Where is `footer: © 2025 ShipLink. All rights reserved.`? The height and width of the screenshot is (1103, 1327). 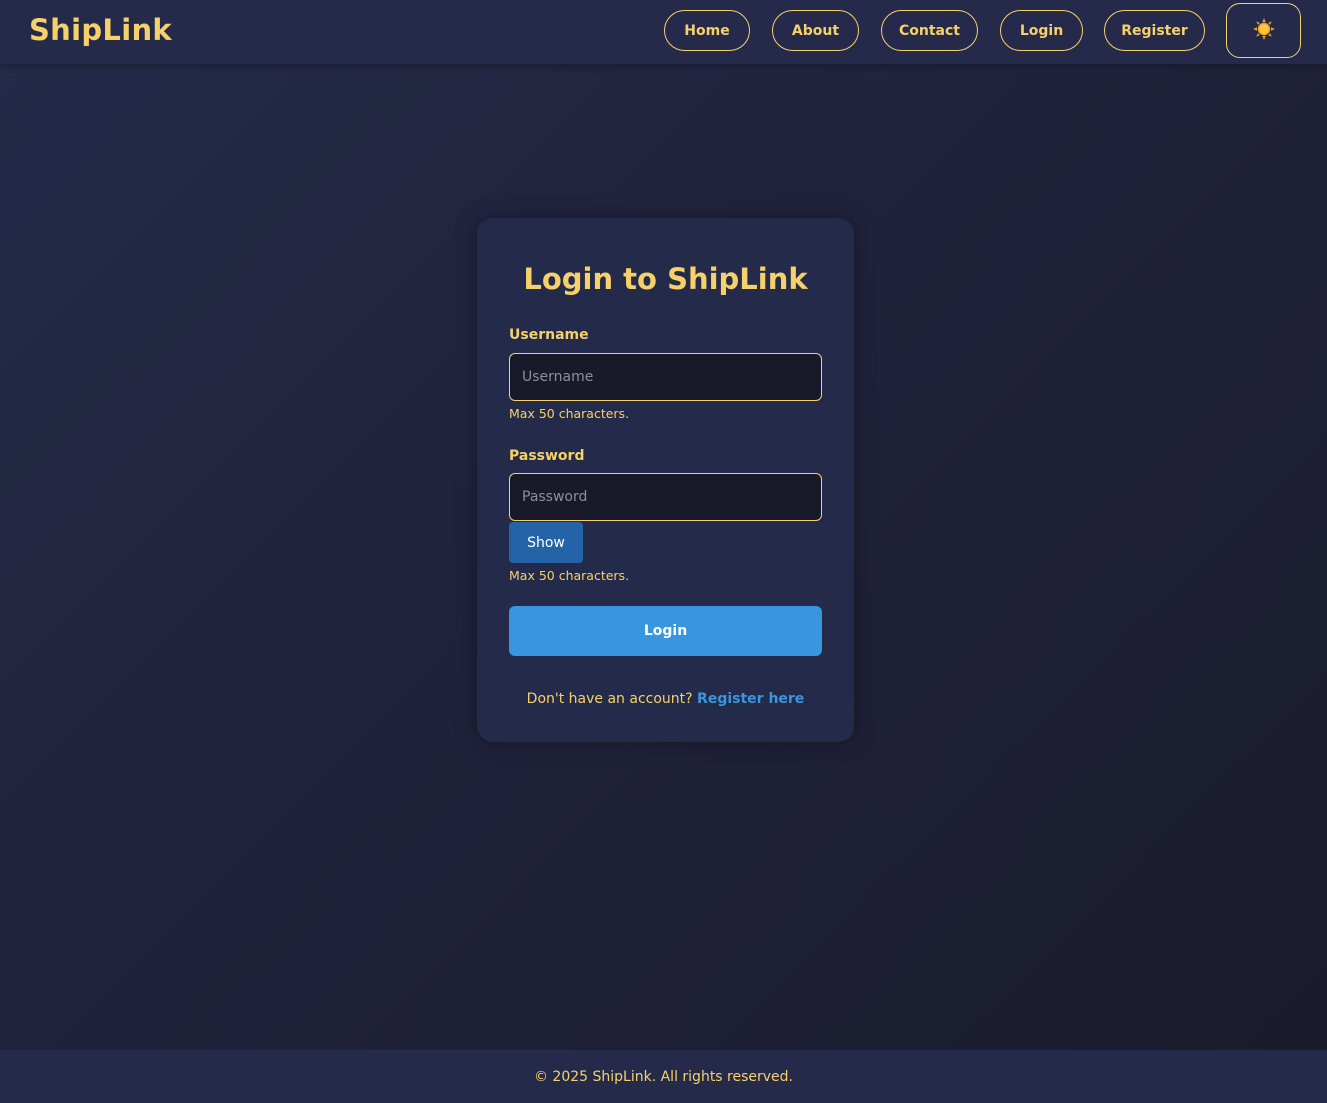 footer: © 2025 ShipLink. All rights reserved. is located at coordinates (663, 1076).